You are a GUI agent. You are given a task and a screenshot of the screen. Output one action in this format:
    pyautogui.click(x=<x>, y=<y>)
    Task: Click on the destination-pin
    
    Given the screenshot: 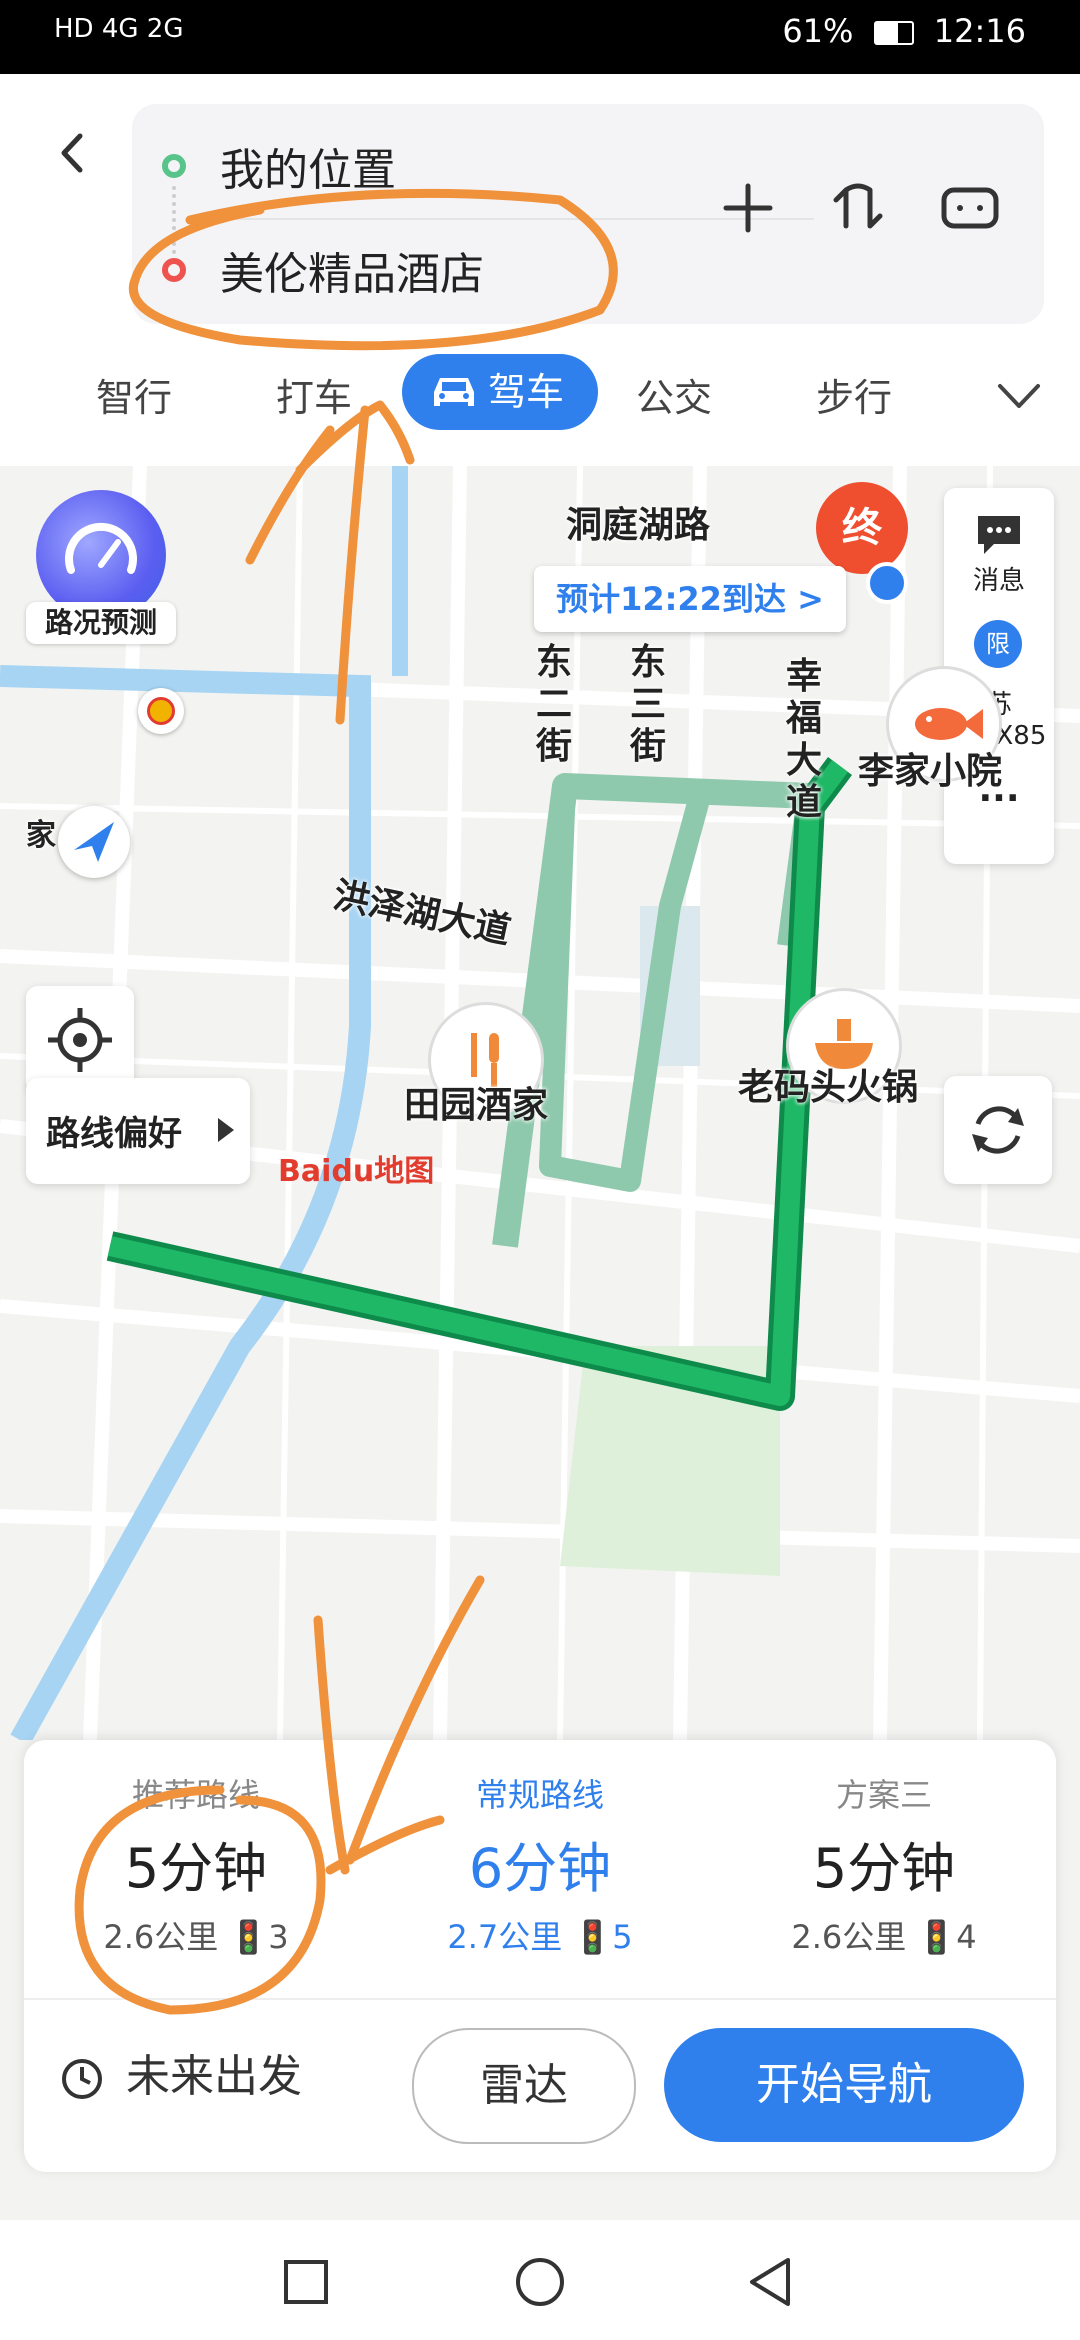 What is the action you would take?
    pyautogui.click(x=887, y=583)
    